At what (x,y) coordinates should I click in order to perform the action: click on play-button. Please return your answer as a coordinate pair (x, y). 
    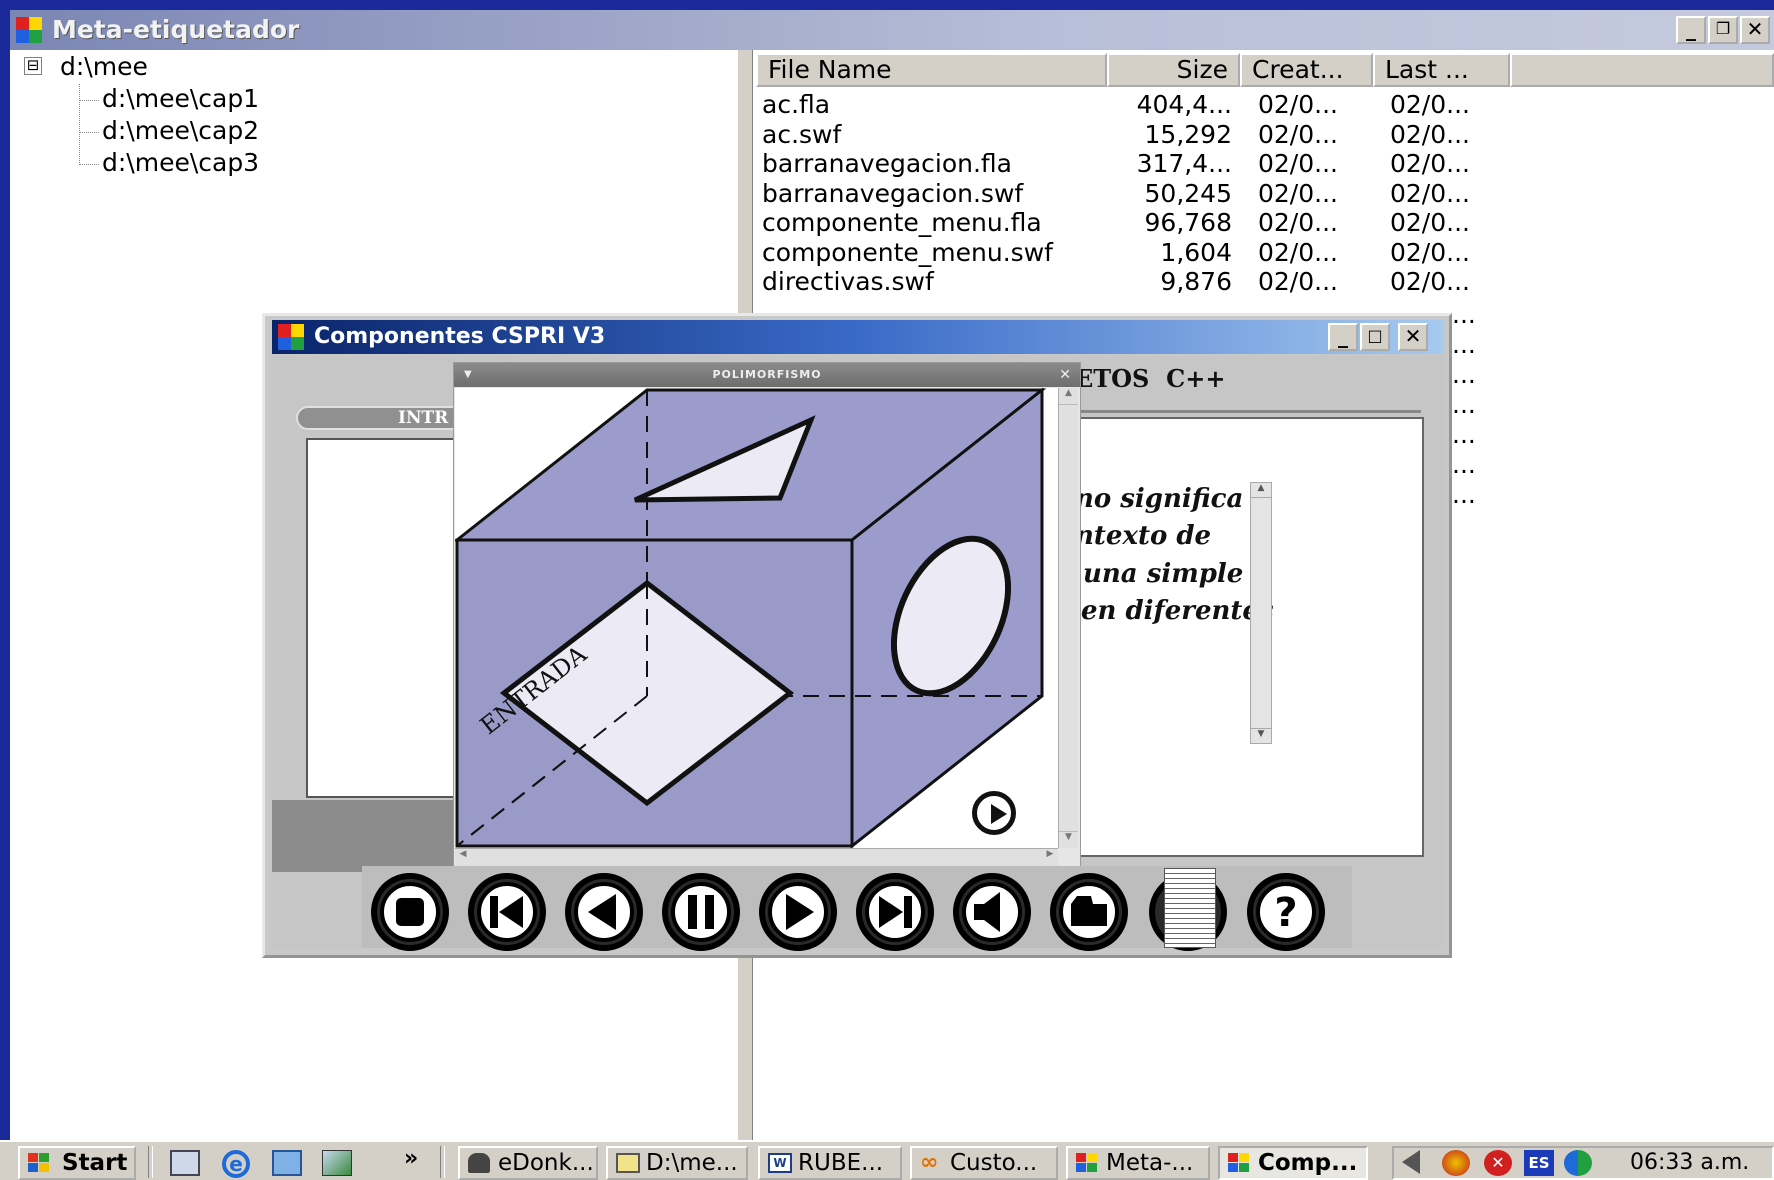
    Looking at the image, I should click on (798, 912).